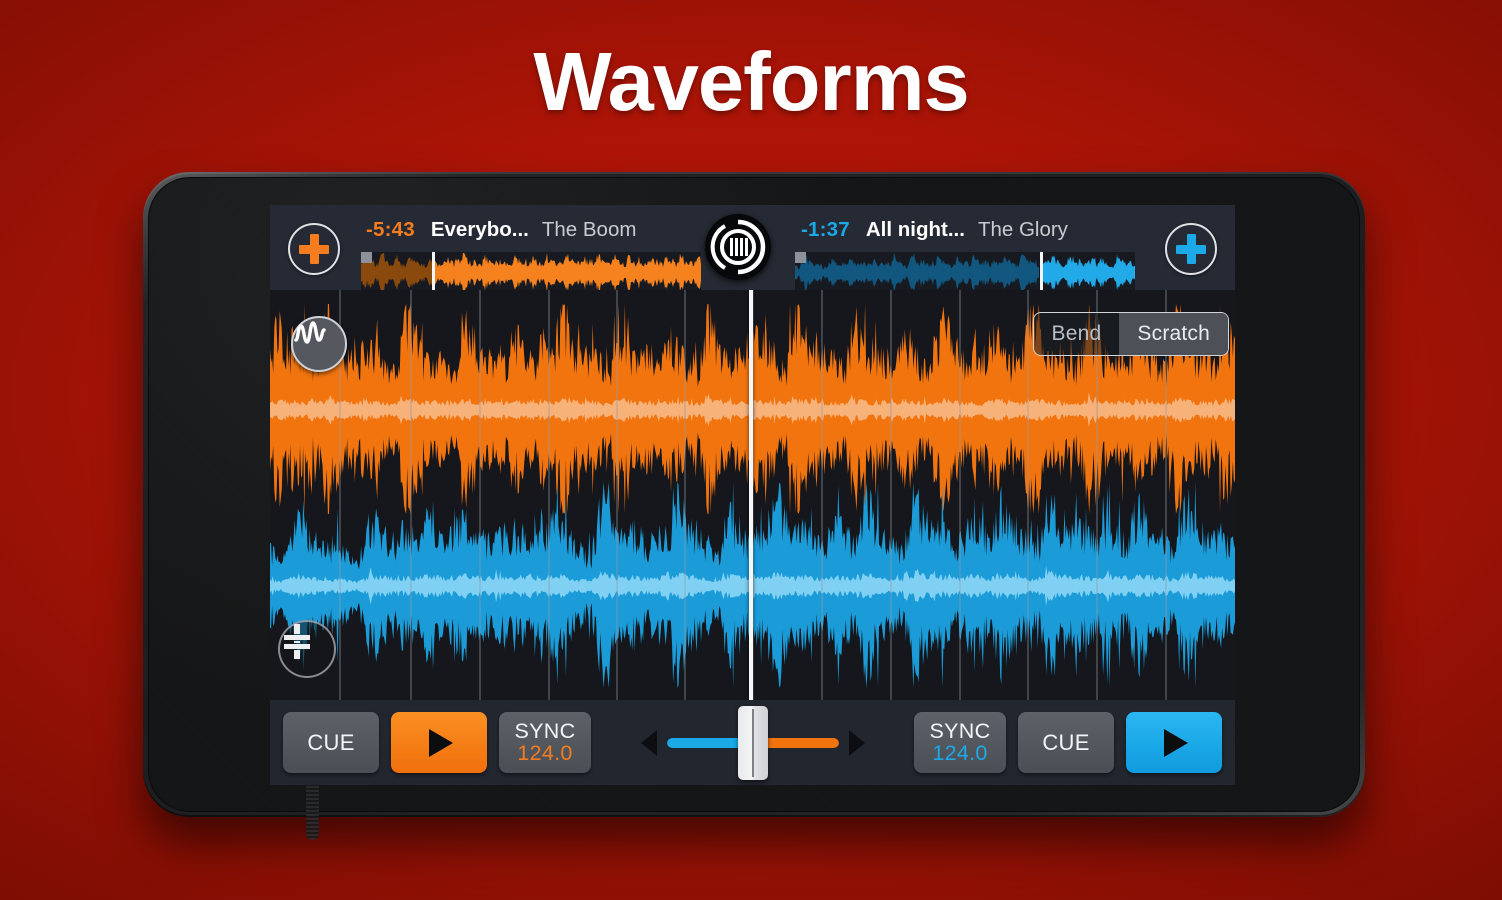 The image size is (1502, 900). I want to click on deck-b-overview-waveform, so click(965, 272).